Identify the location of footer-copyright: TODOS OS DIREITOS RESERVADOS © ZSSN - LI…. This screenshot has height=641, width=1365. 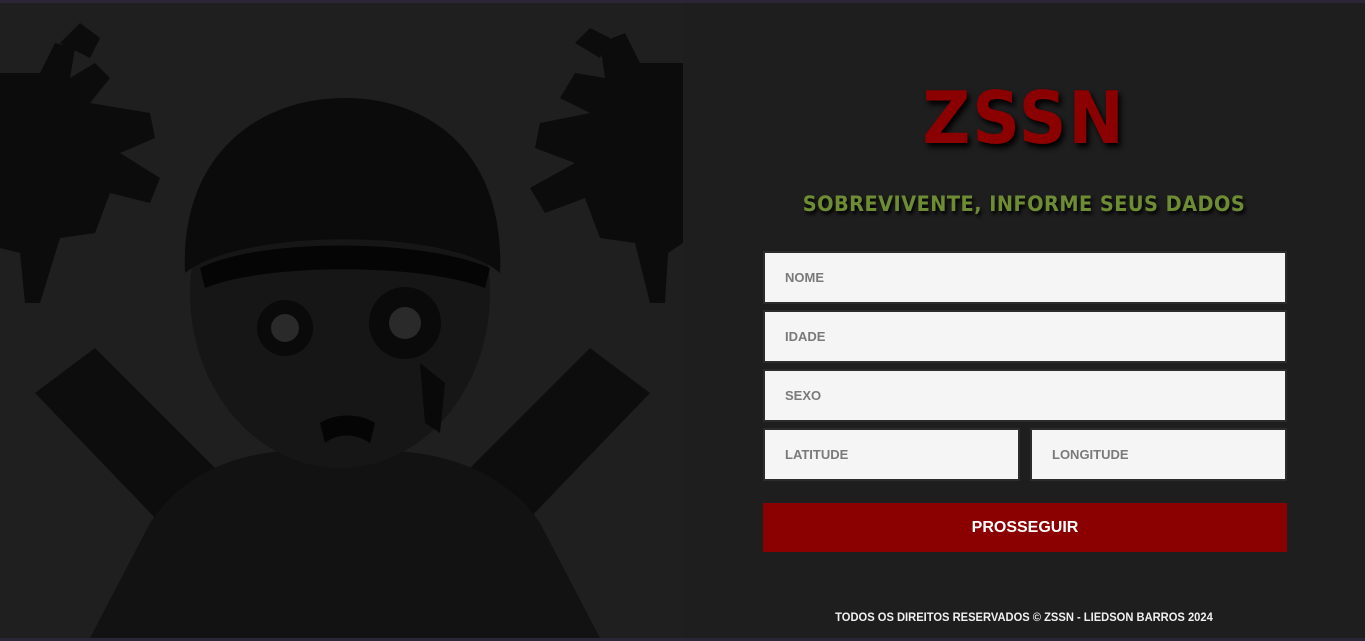
(1024, 617).